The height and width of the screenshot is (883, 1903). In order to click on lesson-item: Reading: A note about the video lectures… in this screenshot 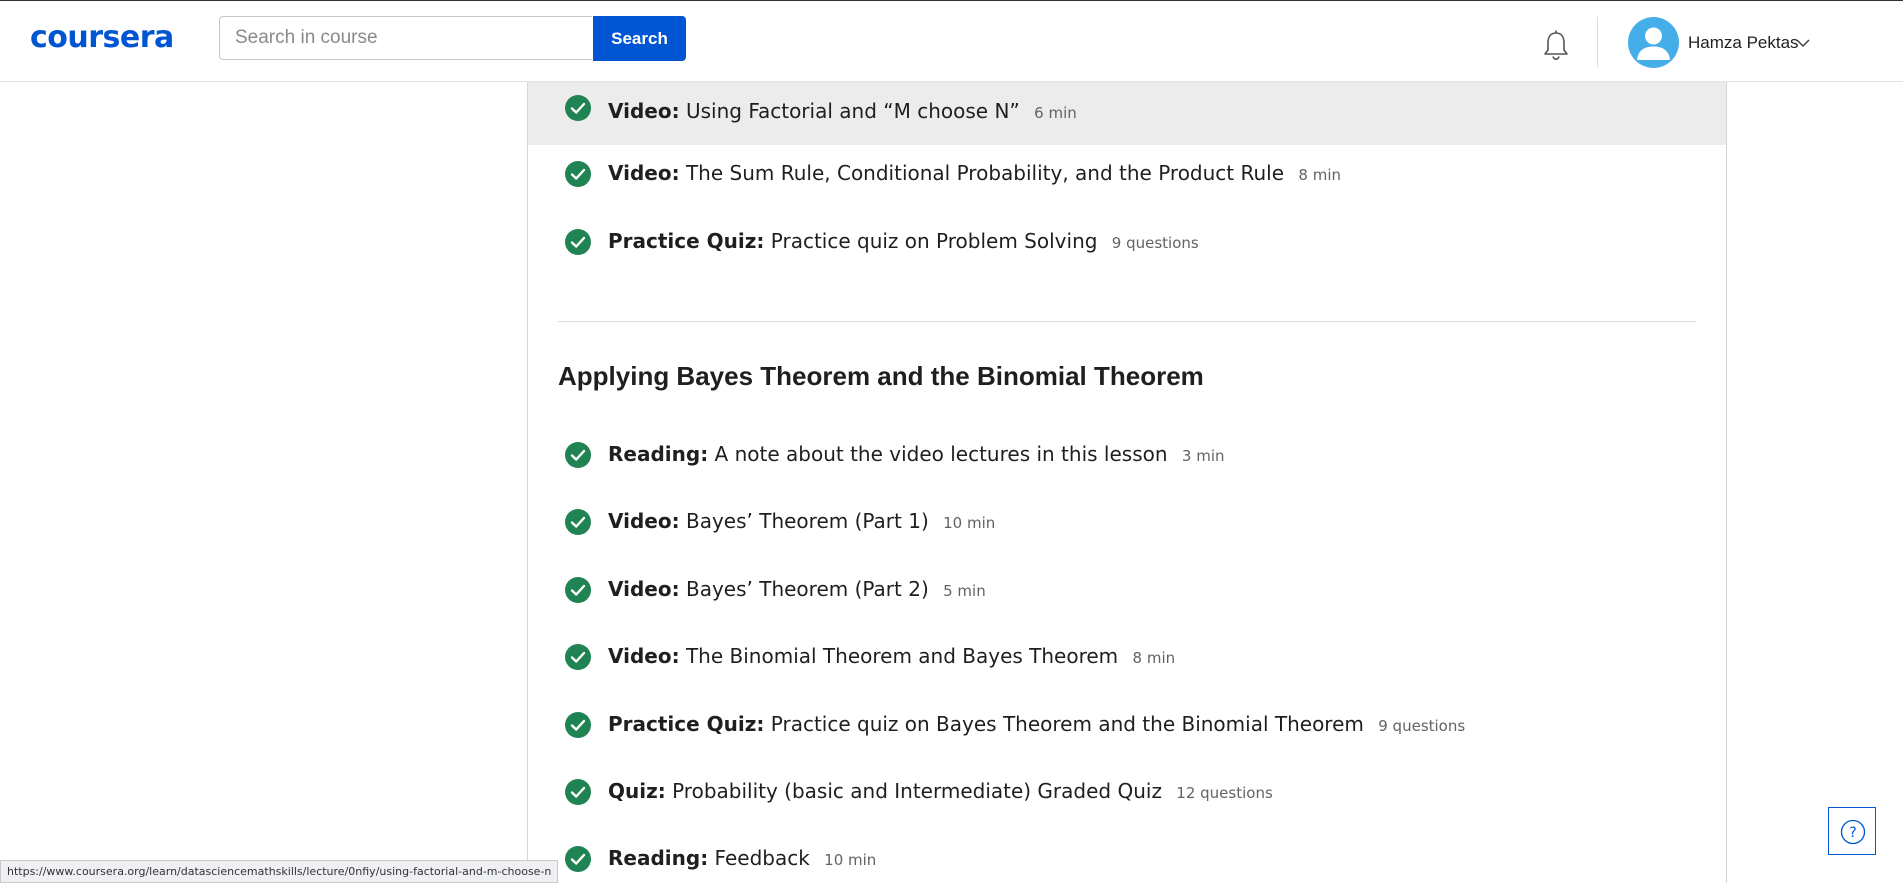, I will do `click(1127, 455)`.